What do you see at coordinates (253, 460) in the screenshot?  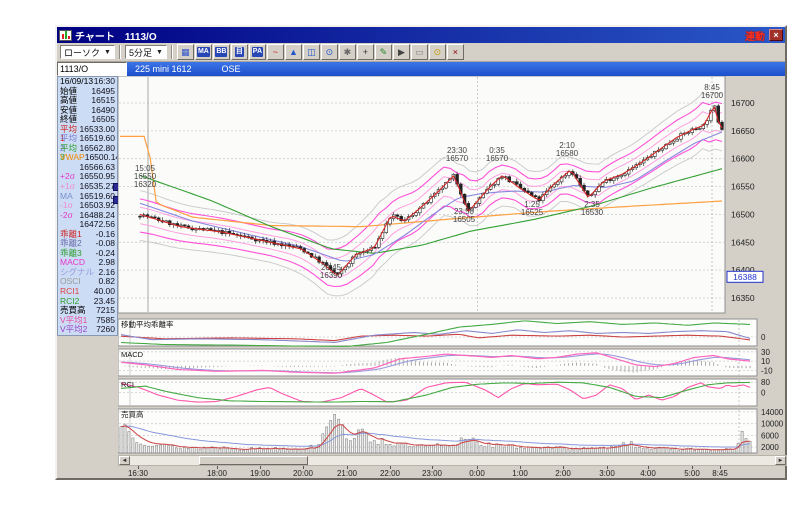 I see `scrollbar-thumb` at bounding box center [253, 460].